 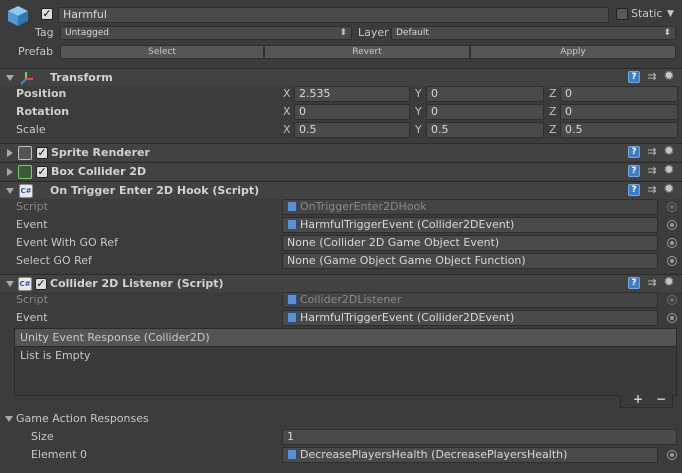 I want to click on unity-event-title: Unity Event Response (Collider2D), so click(x=115, y=337).